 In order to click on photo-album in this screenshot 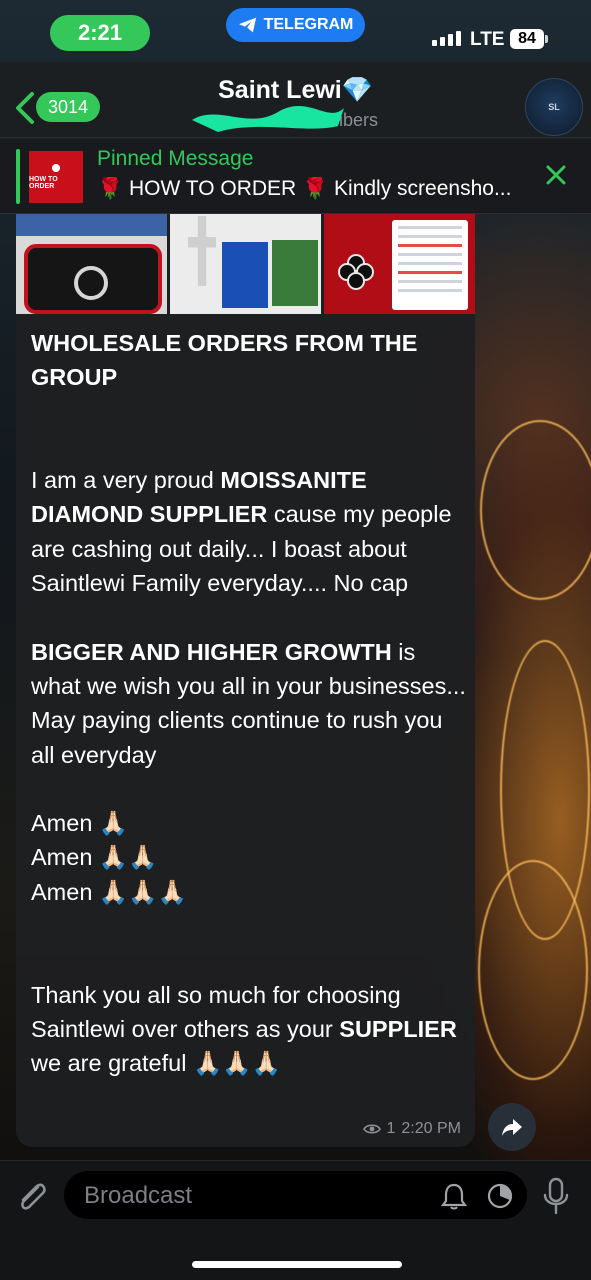, I will do `click(245, 264)`.